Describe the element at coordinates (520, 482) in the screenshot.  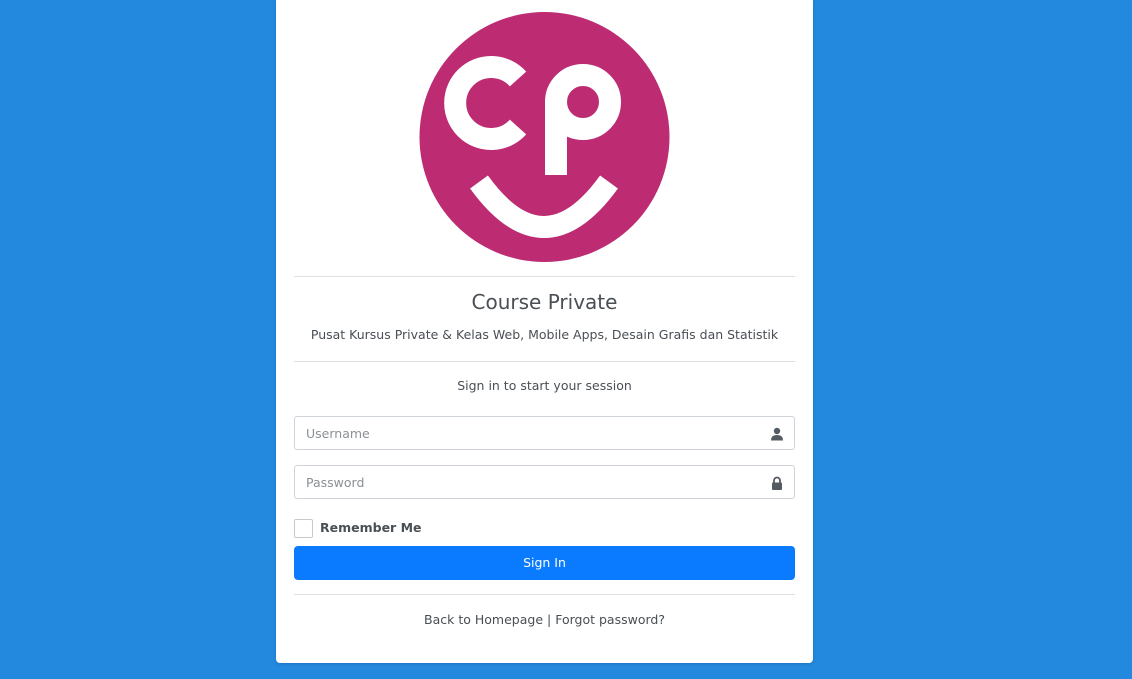
I see `password-input` at that location.